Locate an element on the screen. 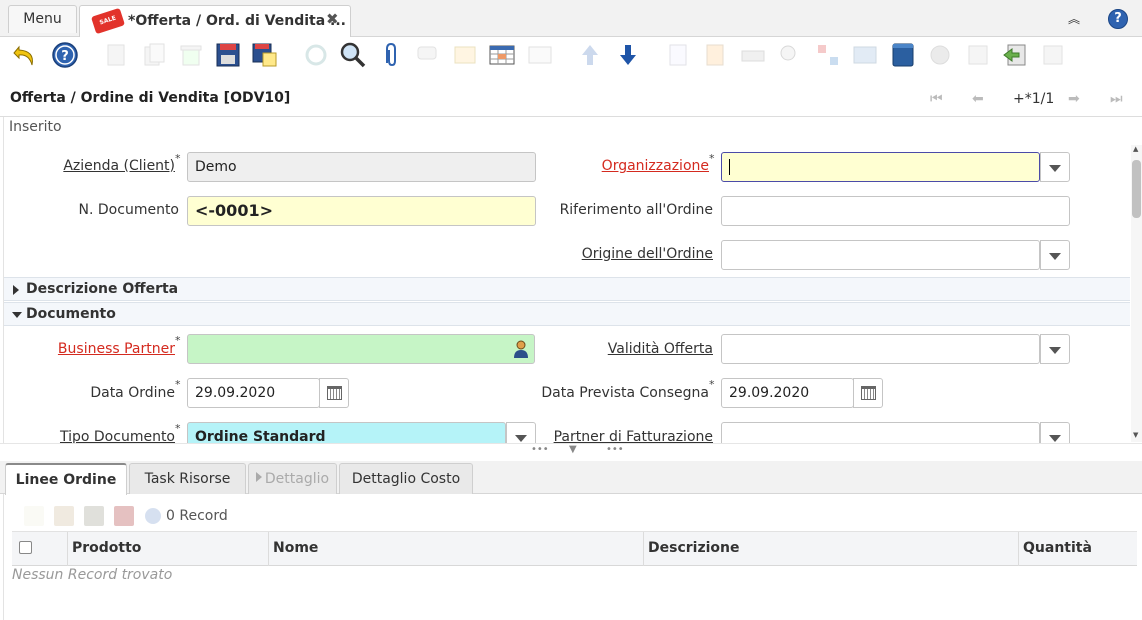 The image size is (1142, 620). empty-grid-message: Nessun Record trovato is located at coordinates (92, 575).